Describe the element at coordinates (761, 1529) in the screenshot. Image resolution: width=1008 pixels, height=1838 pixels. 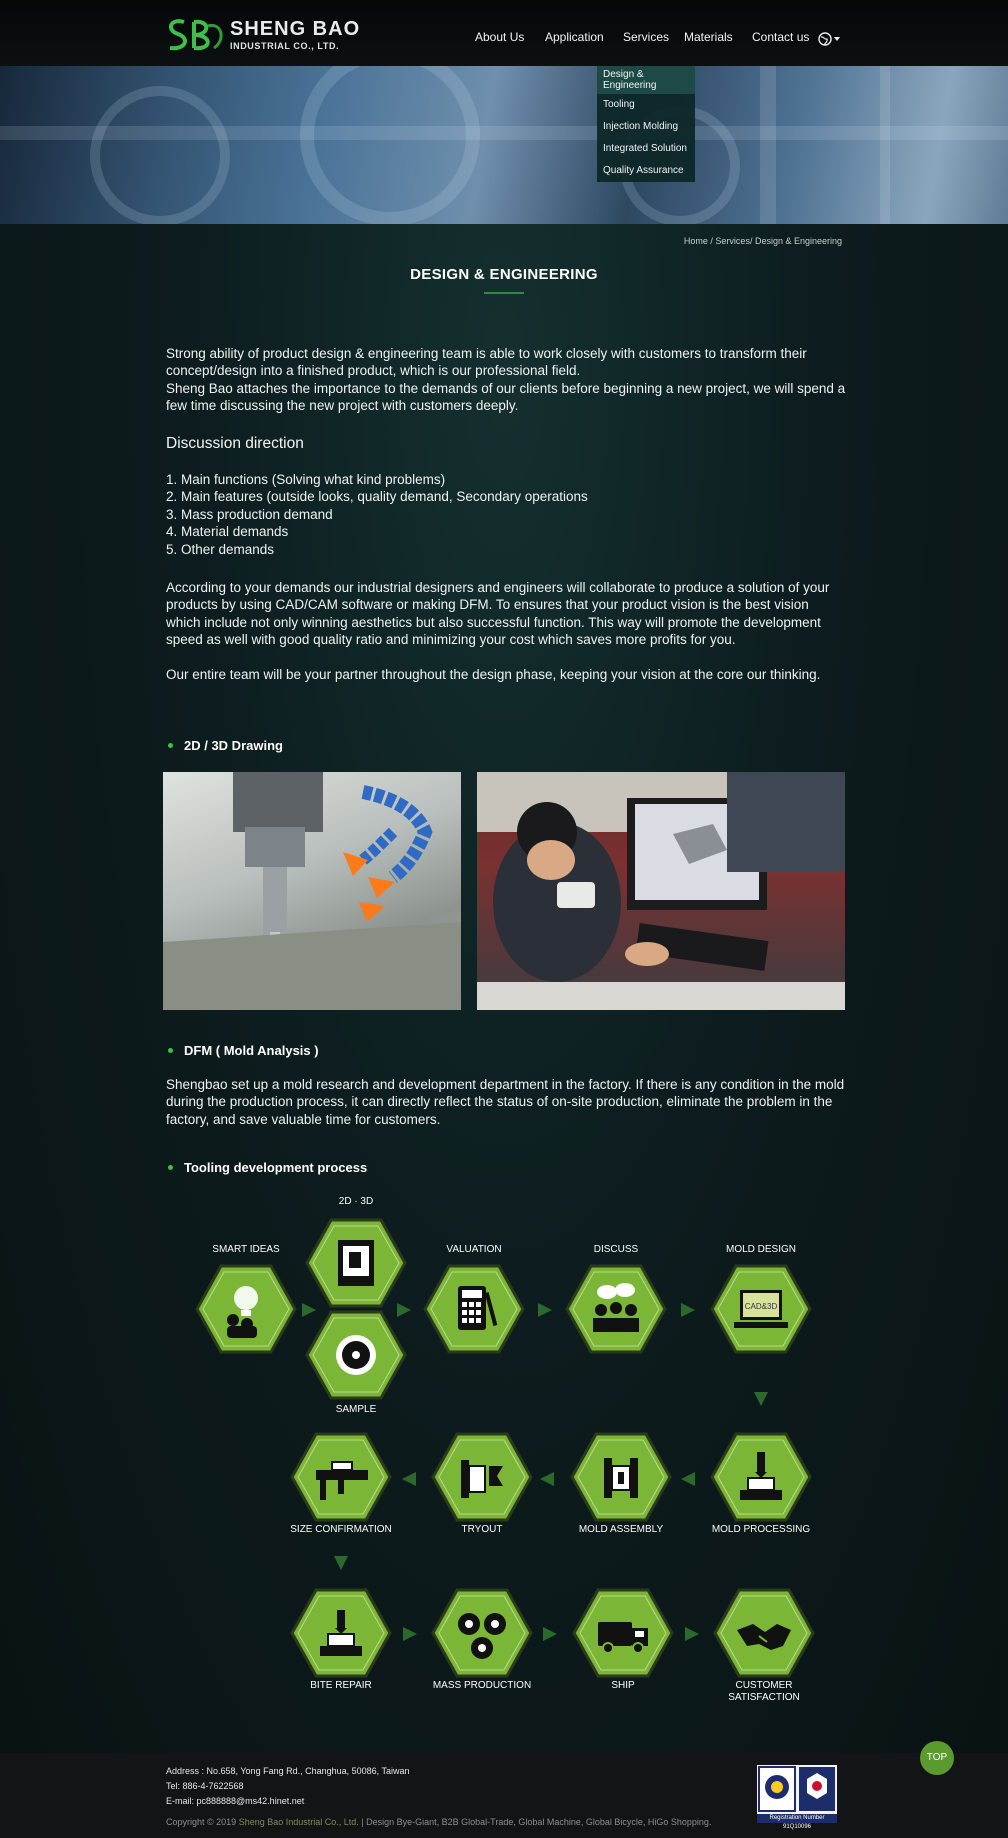
I see `mold-processing-label: MOLD PROCESSING` at that location.